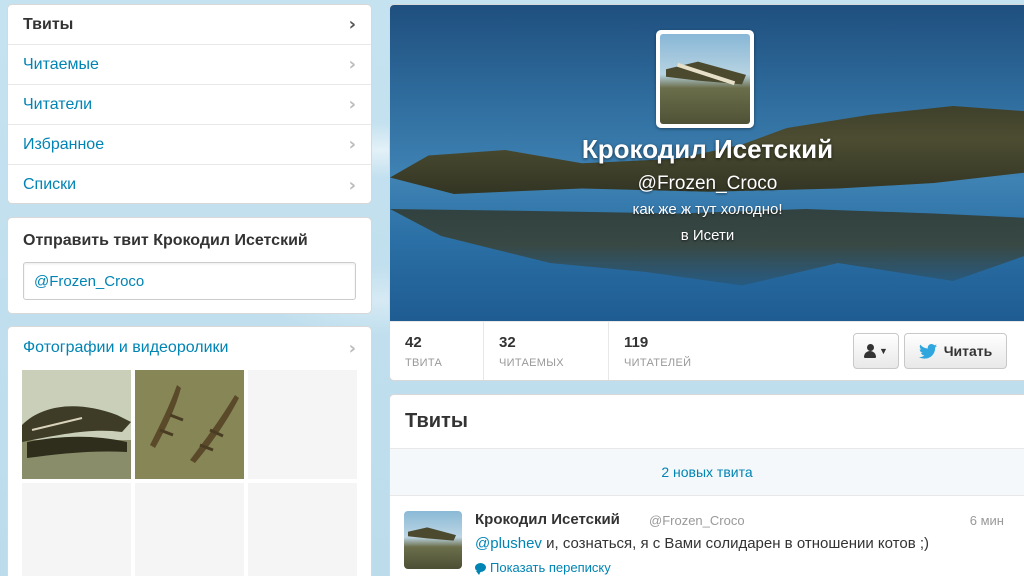  Describe the element at coordinates (927, 351) in the screenshot. I see `twitter-bird-icon` at that location.